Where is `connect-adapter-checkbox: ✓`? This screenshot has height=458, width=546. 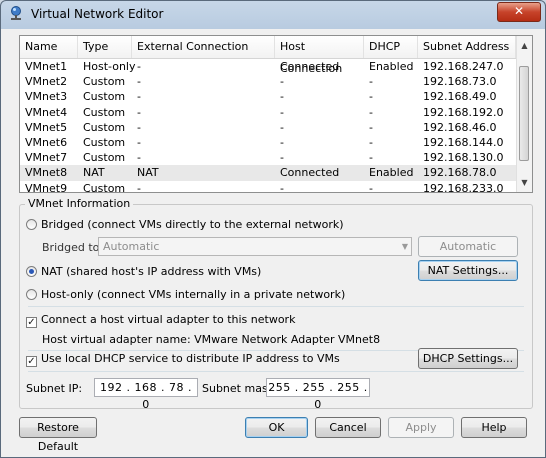
connect-adapter-checkbox: ✓ is located at coordinates (31, 322).